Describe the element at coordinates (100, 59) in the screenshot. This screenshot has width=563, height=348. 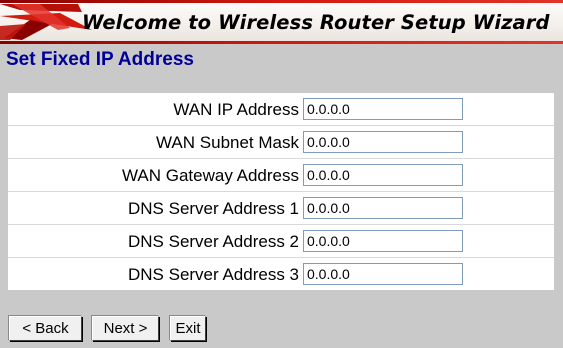
I see `page-title: Set Fixed IP Address` at that location.